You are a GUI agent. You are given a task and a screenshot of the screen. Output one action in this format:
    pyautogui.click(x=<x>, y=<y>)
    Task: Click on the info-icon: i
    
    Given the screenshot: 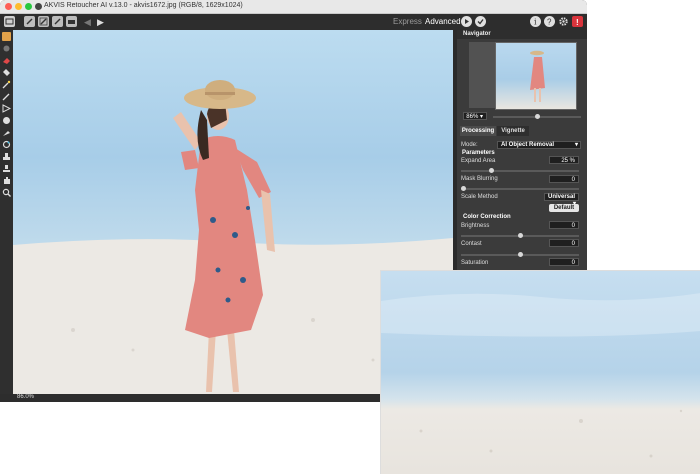 What is the action you would take?
    pyautogui.click(x=535, y=21)
    